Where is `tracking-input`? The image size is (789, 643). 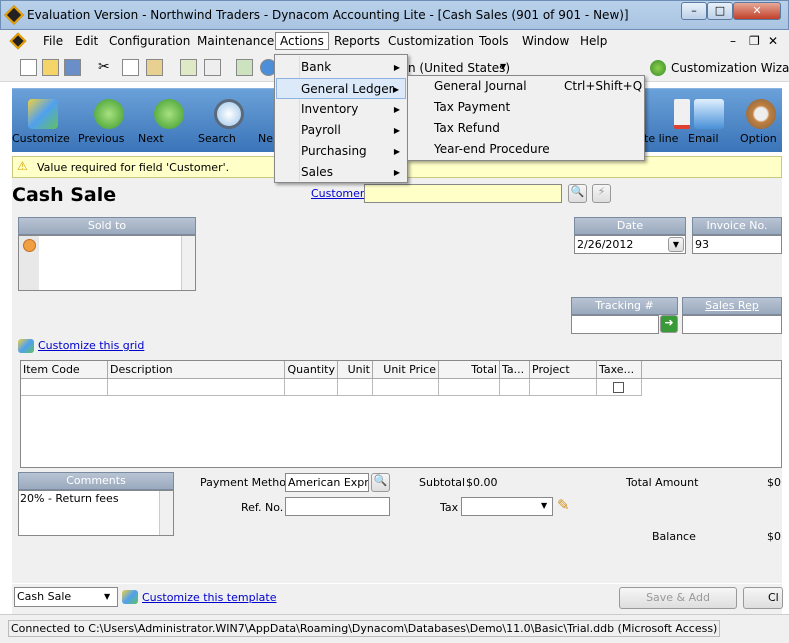 tracking-input is located at coordinates (615, 324).